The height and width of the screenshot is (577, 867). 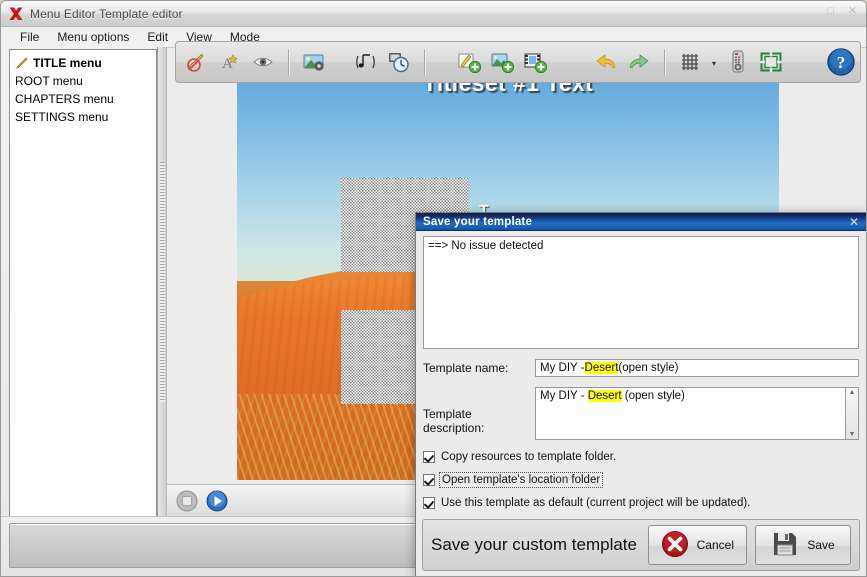 I want to click on sidebar-item-label: CHAPTERS menu, so click(x=64, y=99).